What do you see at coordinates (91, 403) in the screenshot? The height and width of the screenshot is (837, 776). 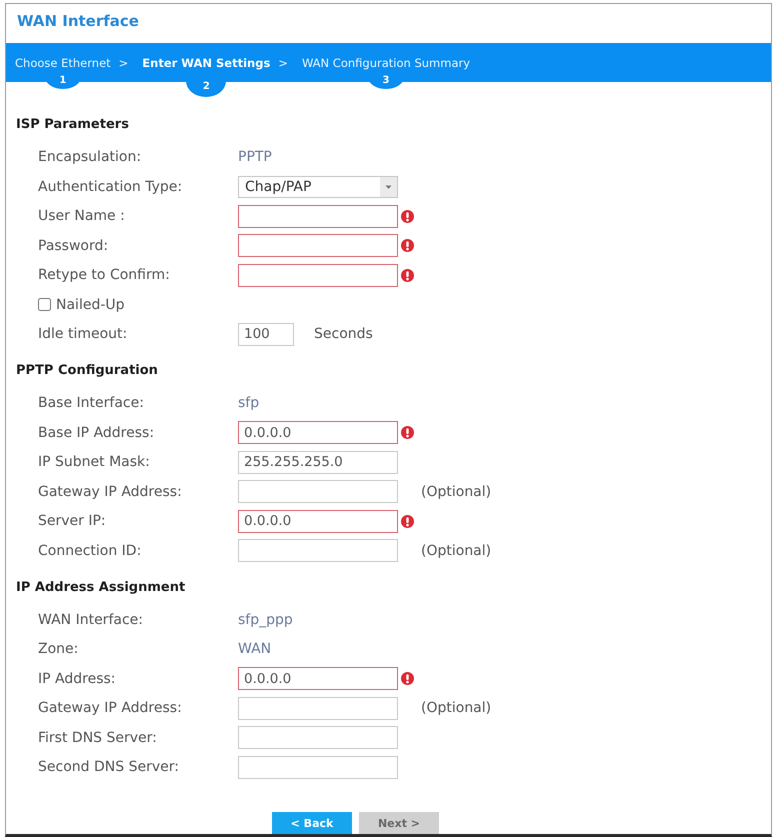 I see `field-label: Base Interface:` at bounding box center [91, 403].